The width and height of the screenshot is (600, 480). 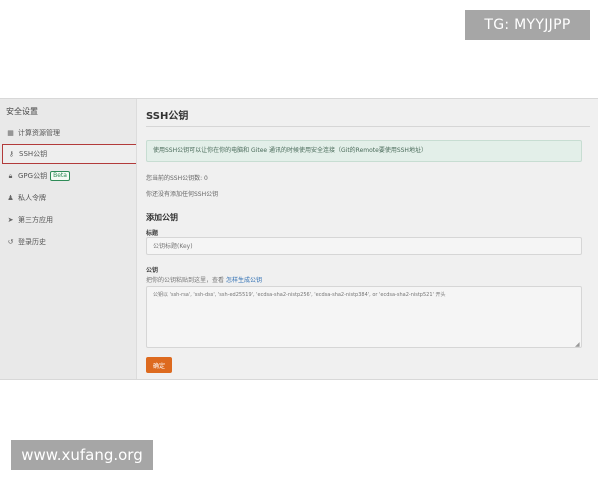 What do you see at coordinates (177, 178) in the screenshot?
I see `key-count: 您当前的SSH公钥数: 0` at bounding box center [177, 178].